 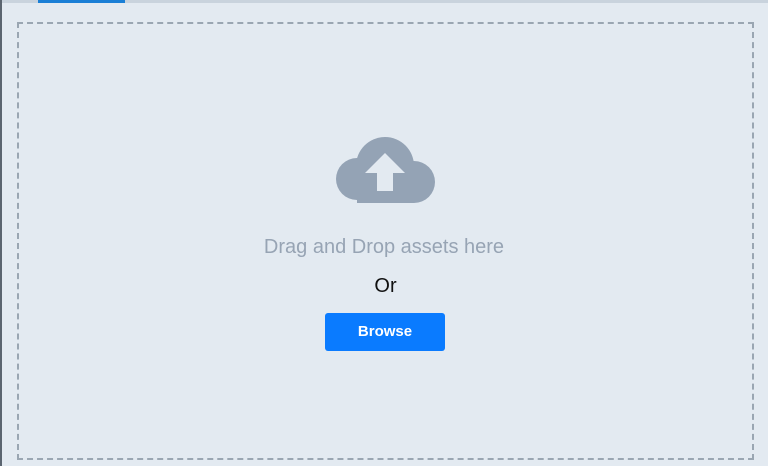 What do you see at coordinates (1, 233) in the screenshot?
I see `left-frame-border` at bounding box center [1, 233].